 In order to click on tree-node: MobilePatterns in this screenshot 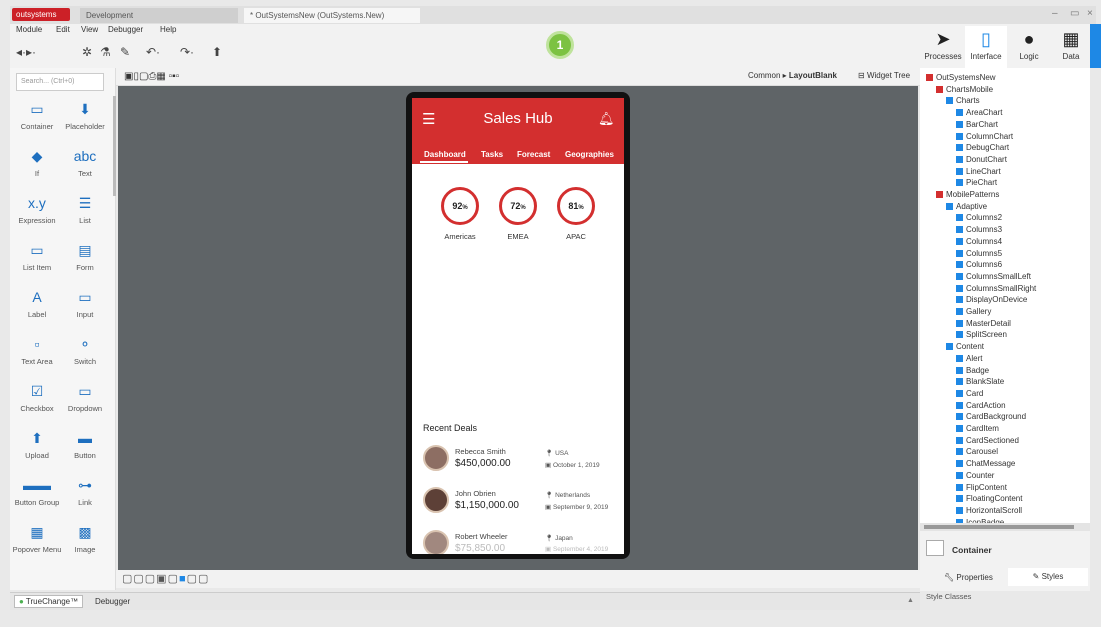, I will do `click(967, 194)`.